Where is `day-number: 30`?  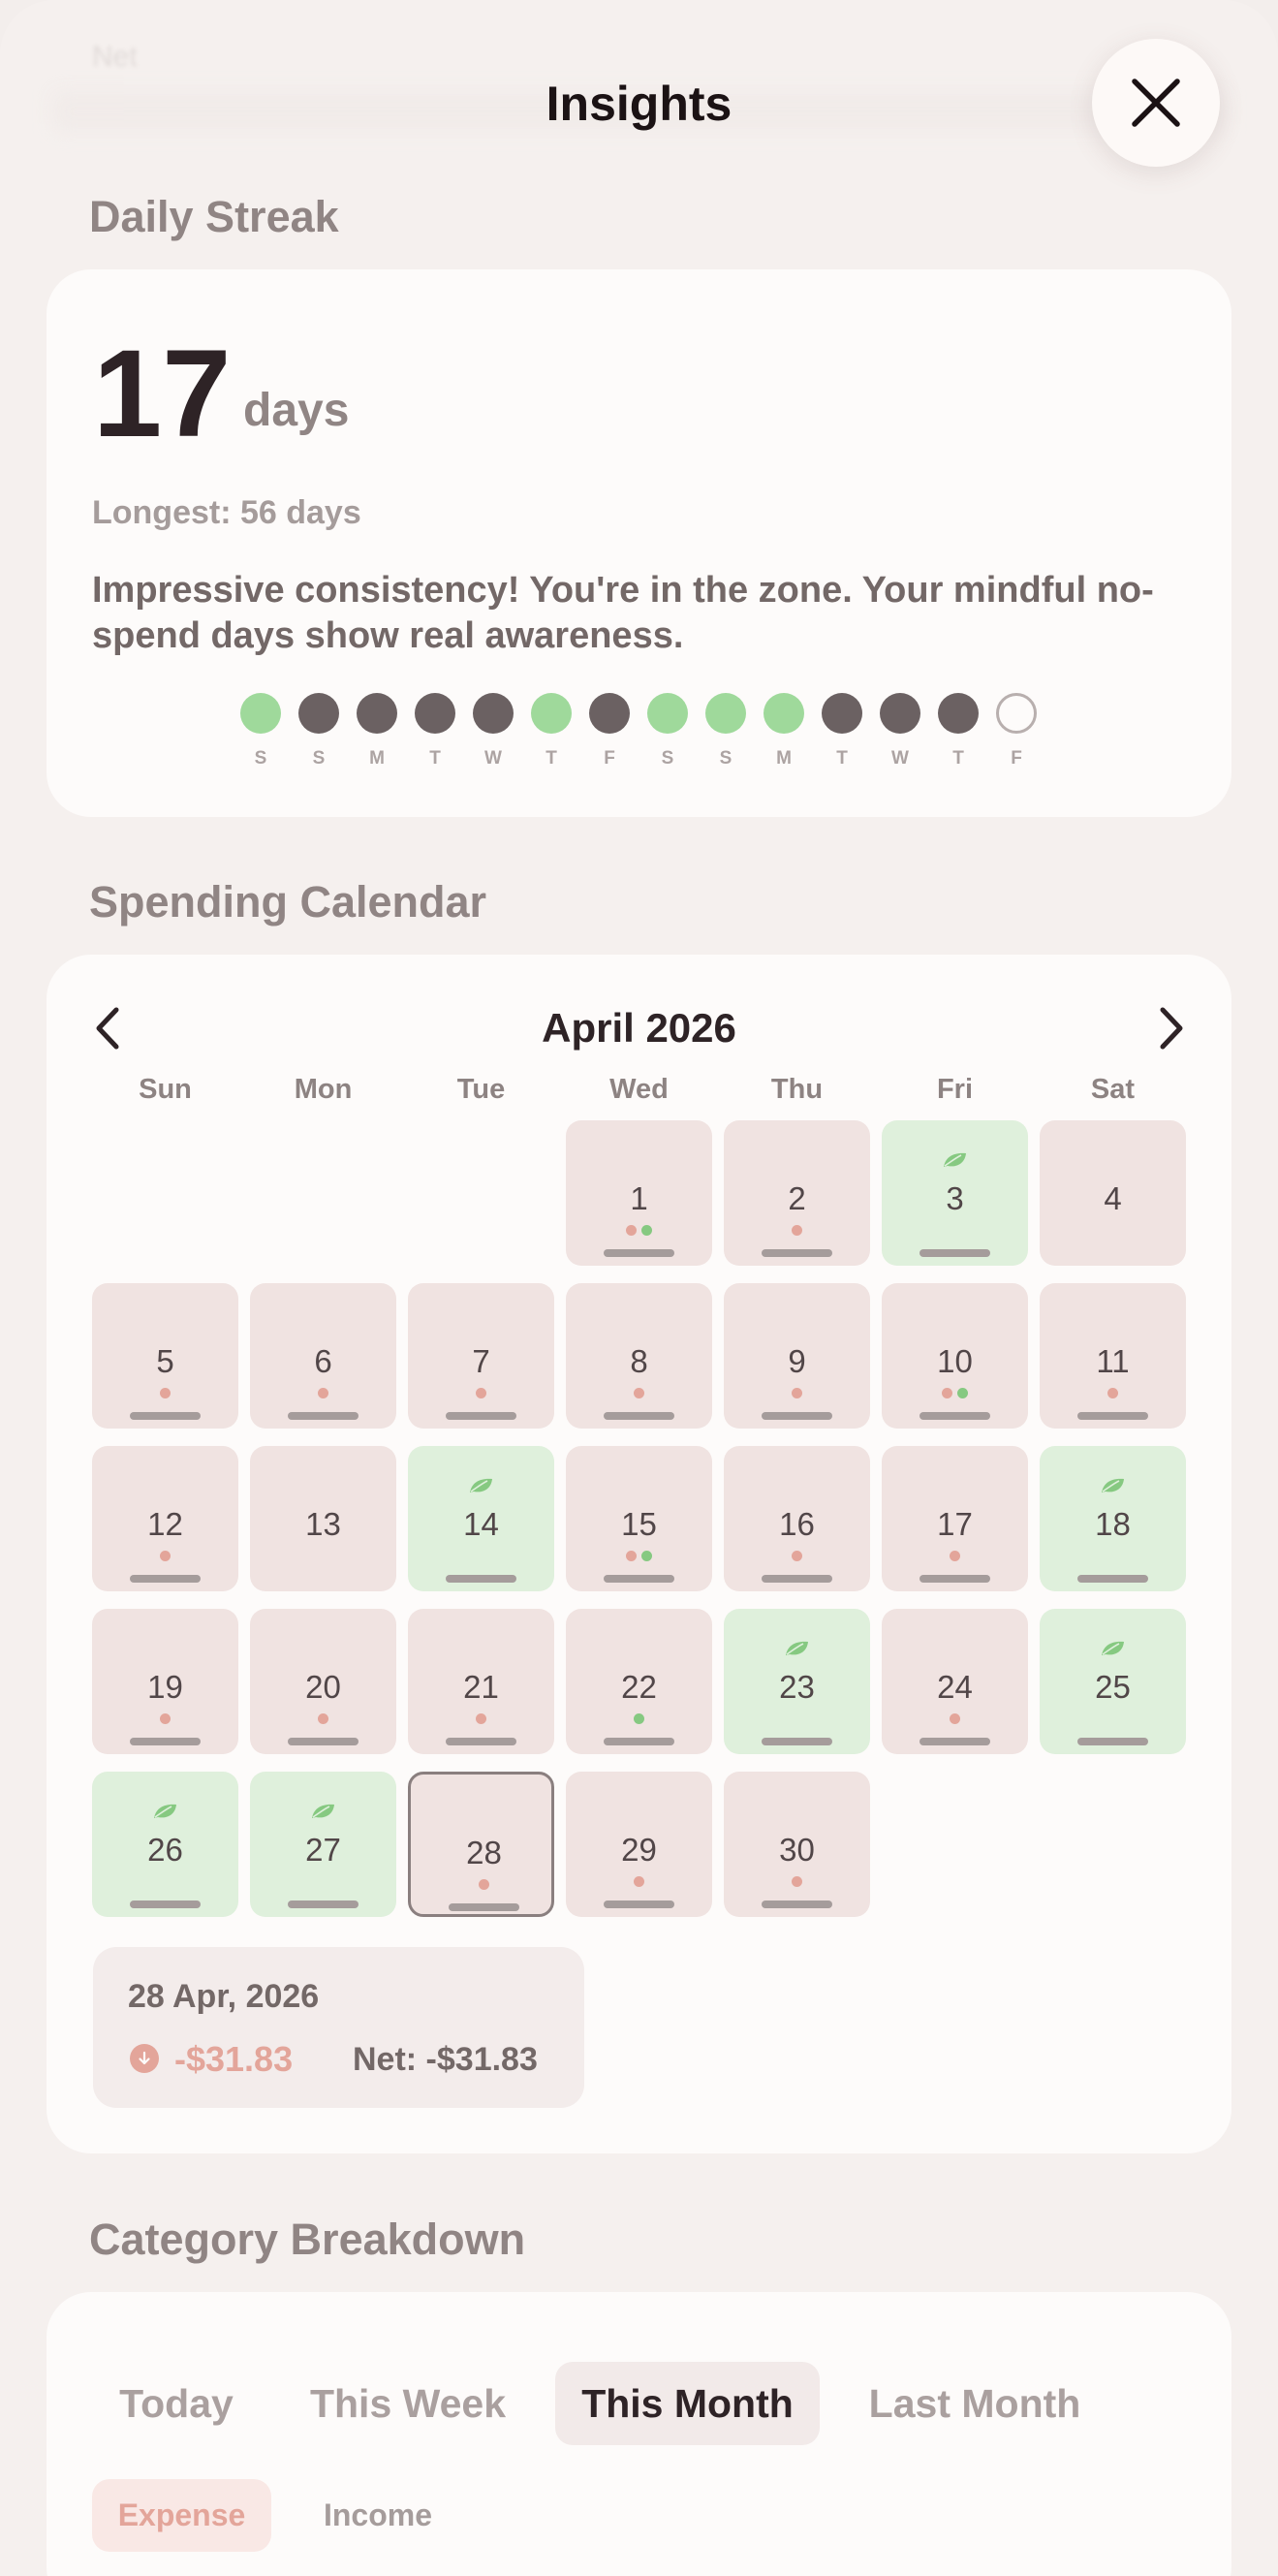 day-number: 30 is located at coordinates (797, 1850).